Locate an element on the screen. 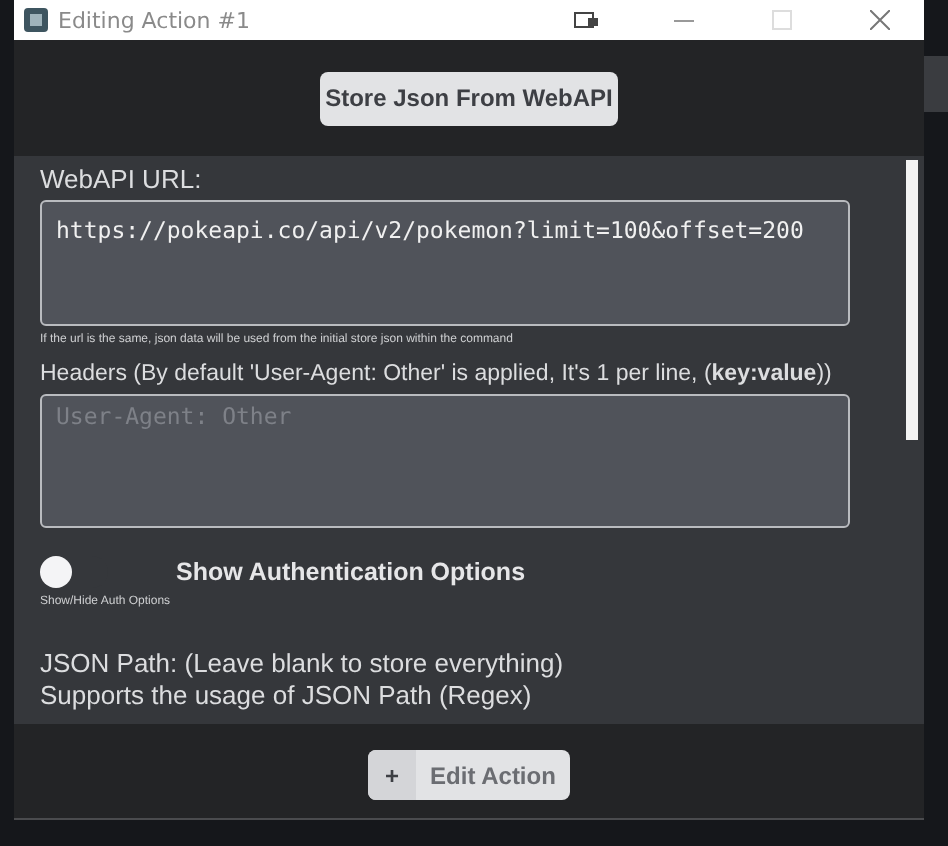  url-field: https://pokeapi.co/api/v2/pokemon?limit=100&offset=200 is located at coordinates (445, 263).